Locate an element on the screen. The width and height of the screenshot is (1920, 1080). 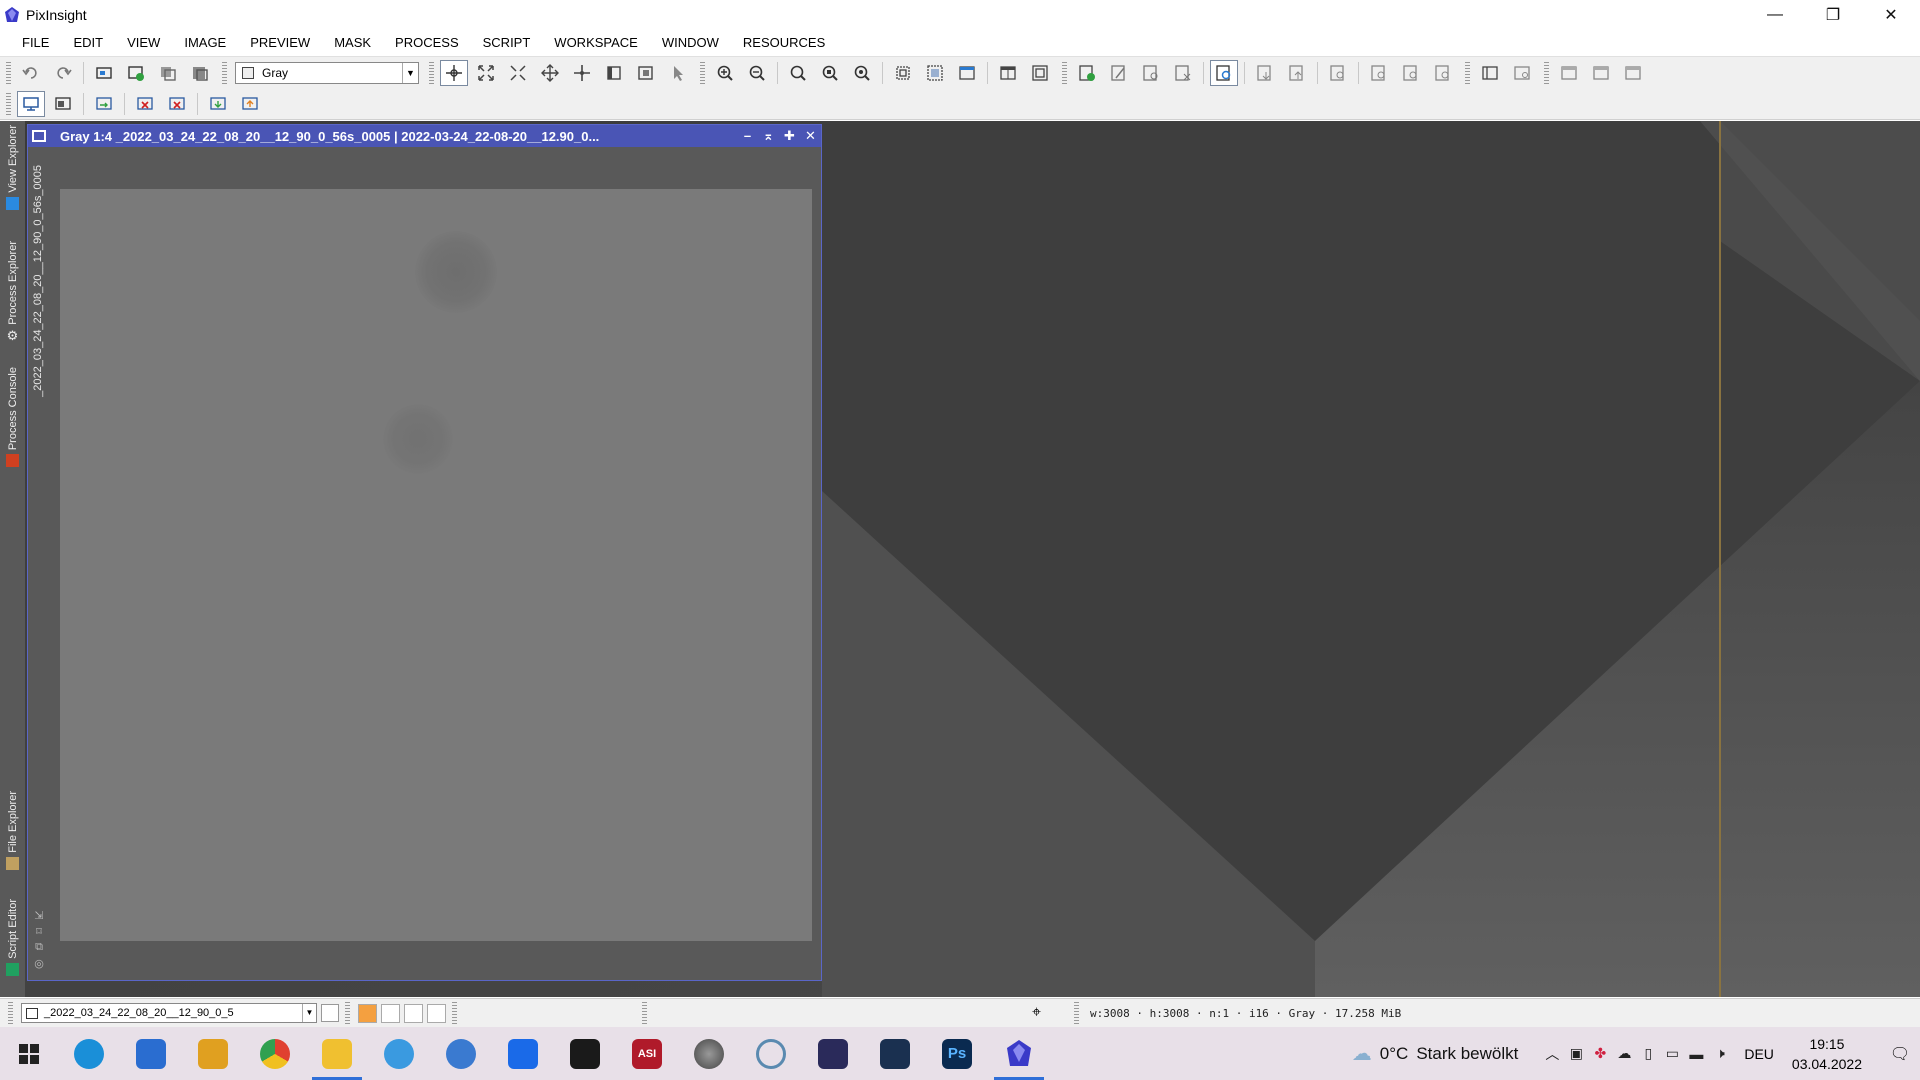
camera-icon: ▣ is located at coordinates (1576, 1053).